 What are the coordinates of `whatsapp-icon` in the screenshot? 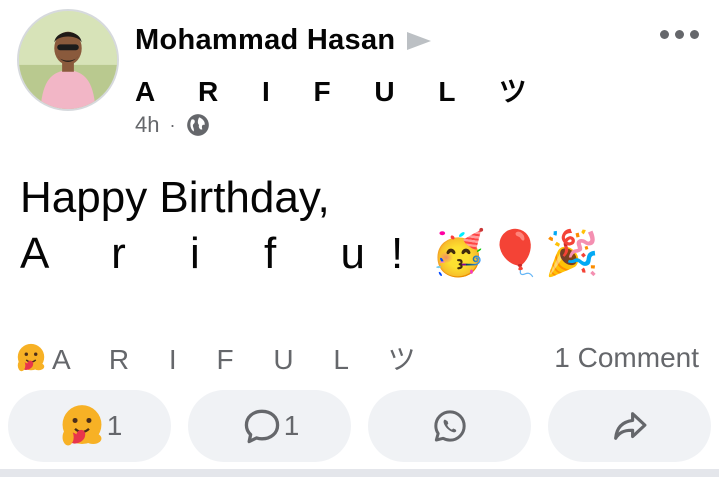 It's located at (449, 426).